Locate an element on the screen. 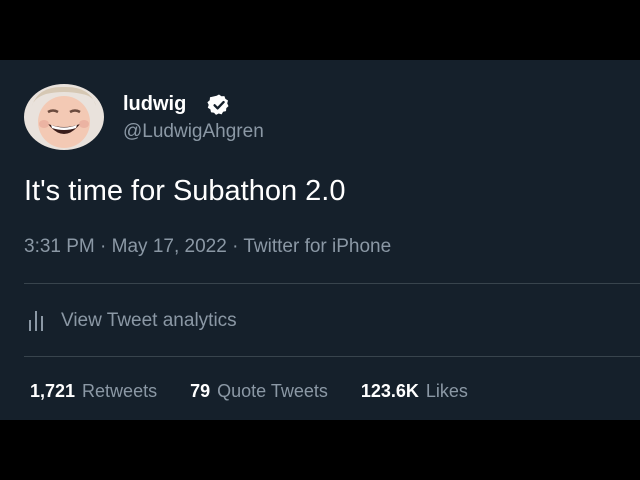 This screenshot has height=480, width=640. tweet-text: It's time for Subathon 2.0 is located at coordinates (185, 191).